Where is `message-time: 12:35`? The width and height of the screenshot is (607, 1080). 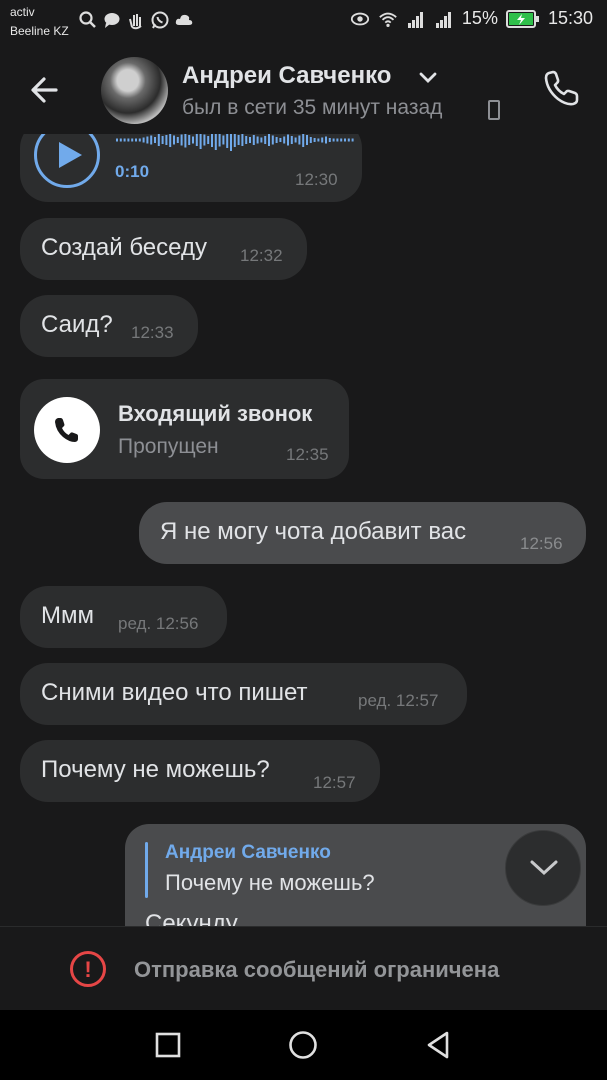
message-time: 12:35 is located at coordinates (307, 454).